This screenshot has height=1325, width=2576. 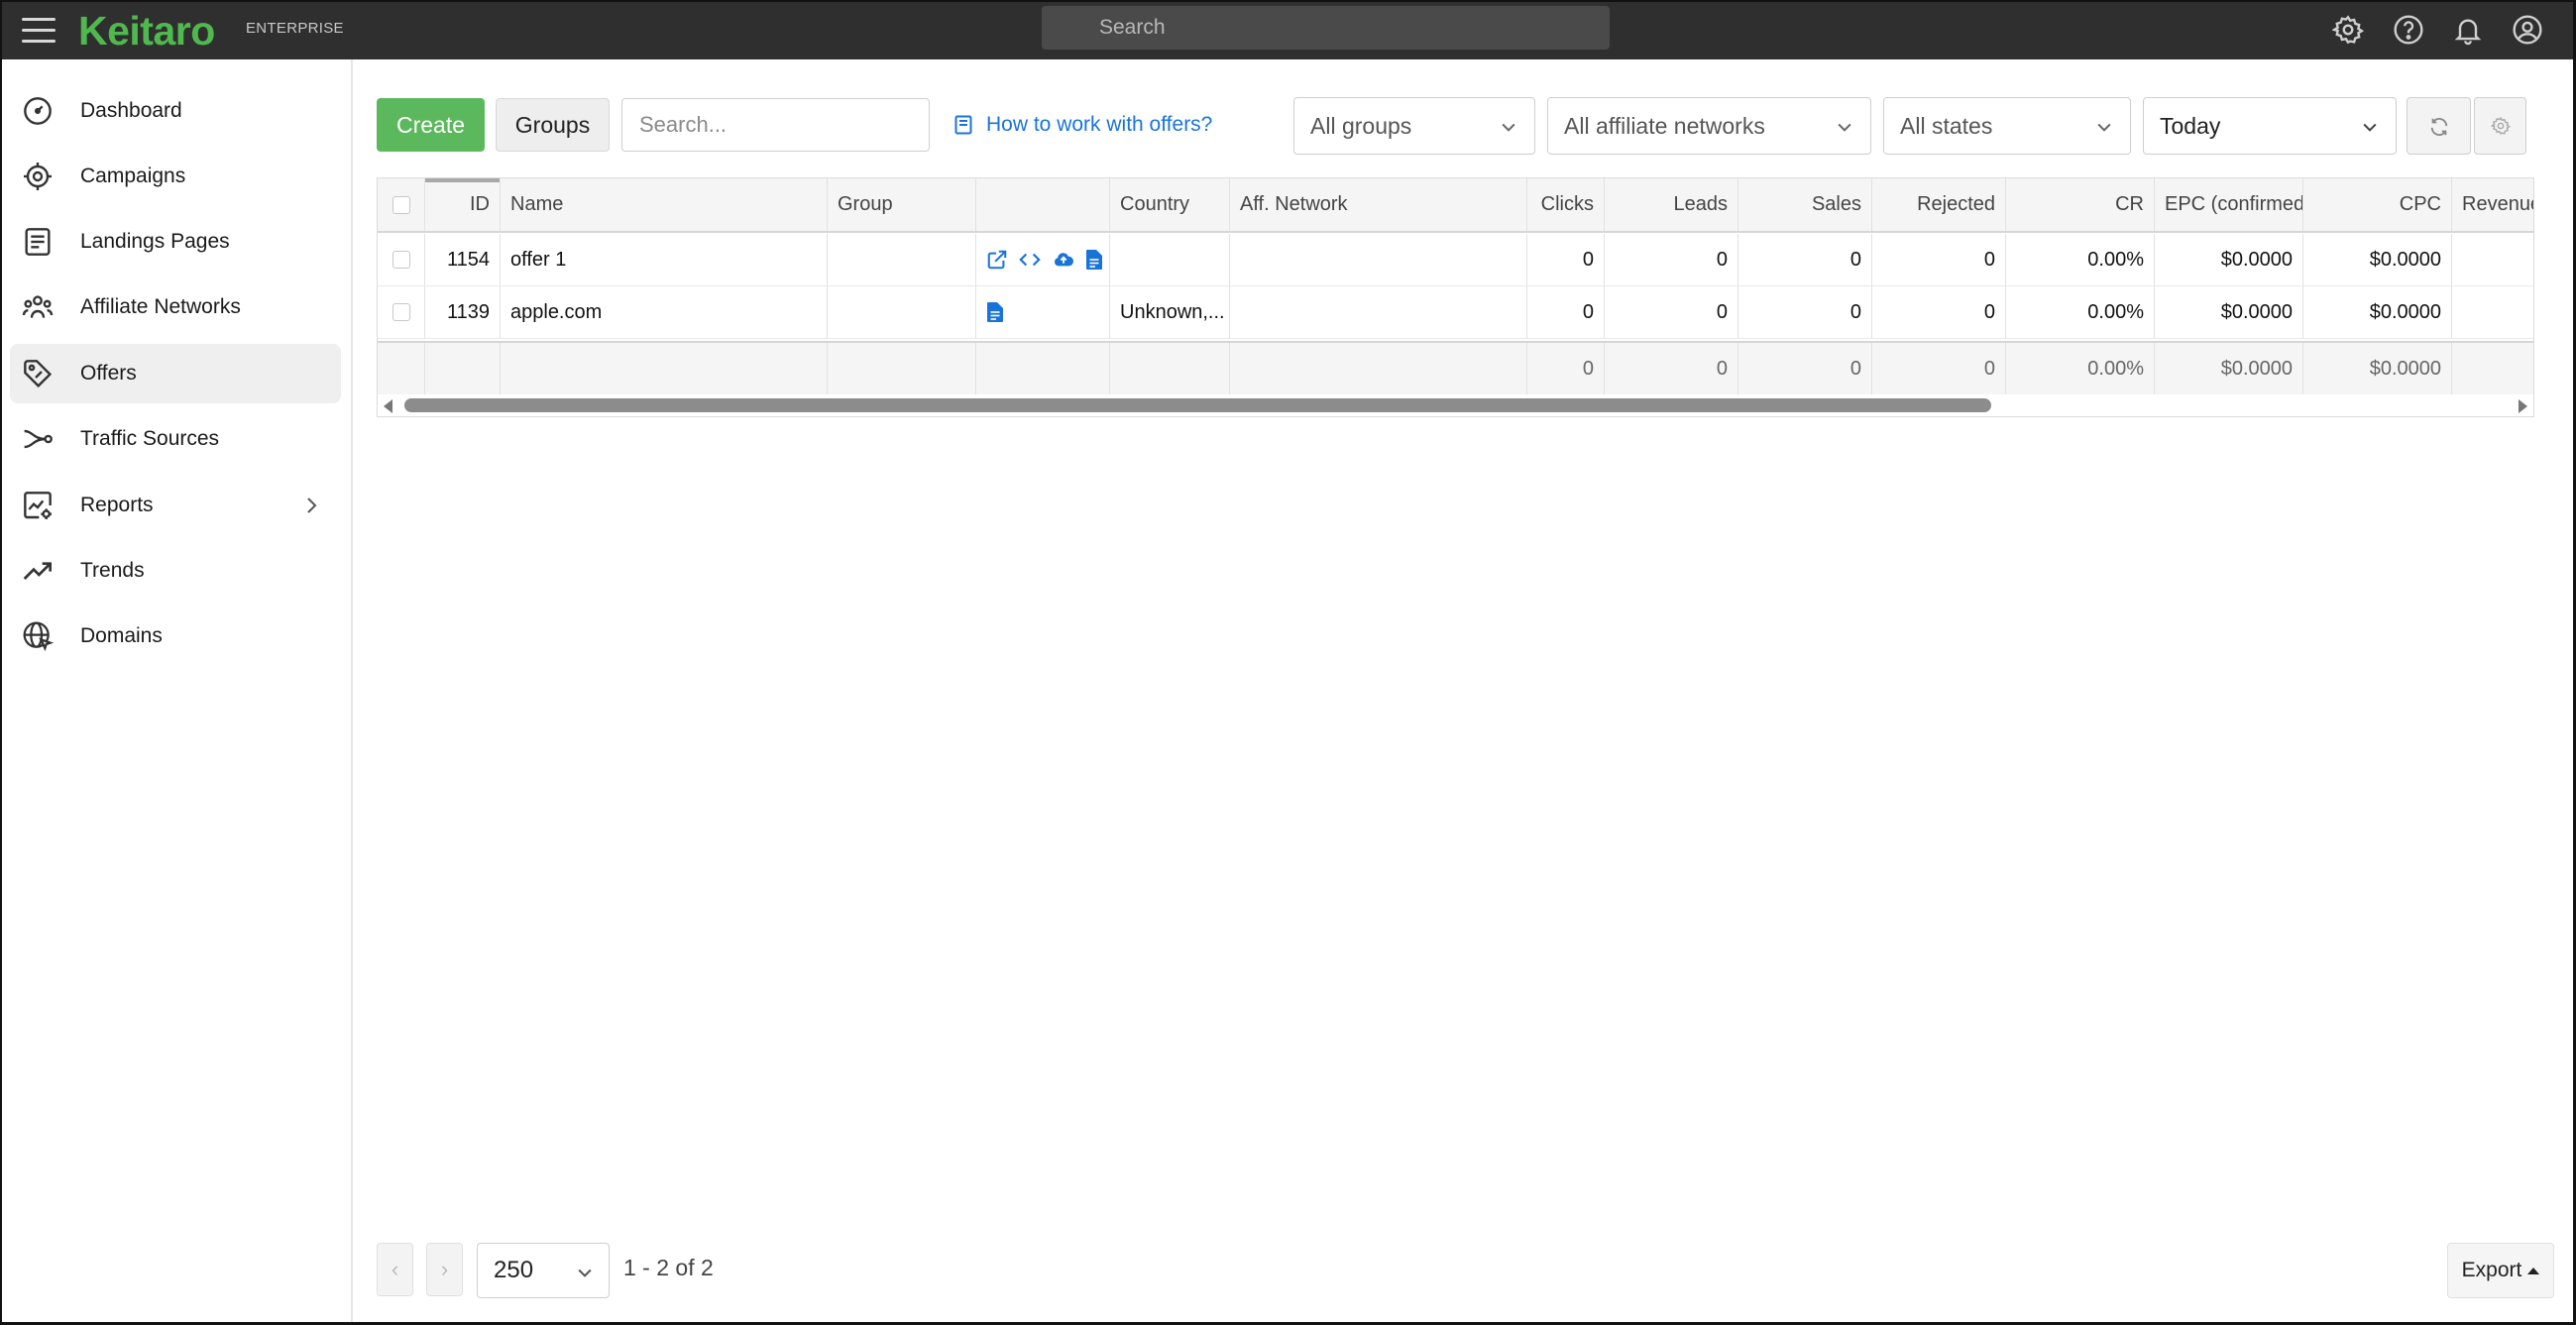 What do you see at coordinates (1170, 259) in the screenshot?
I see `offer-country` at bounding box center [1170, 259].